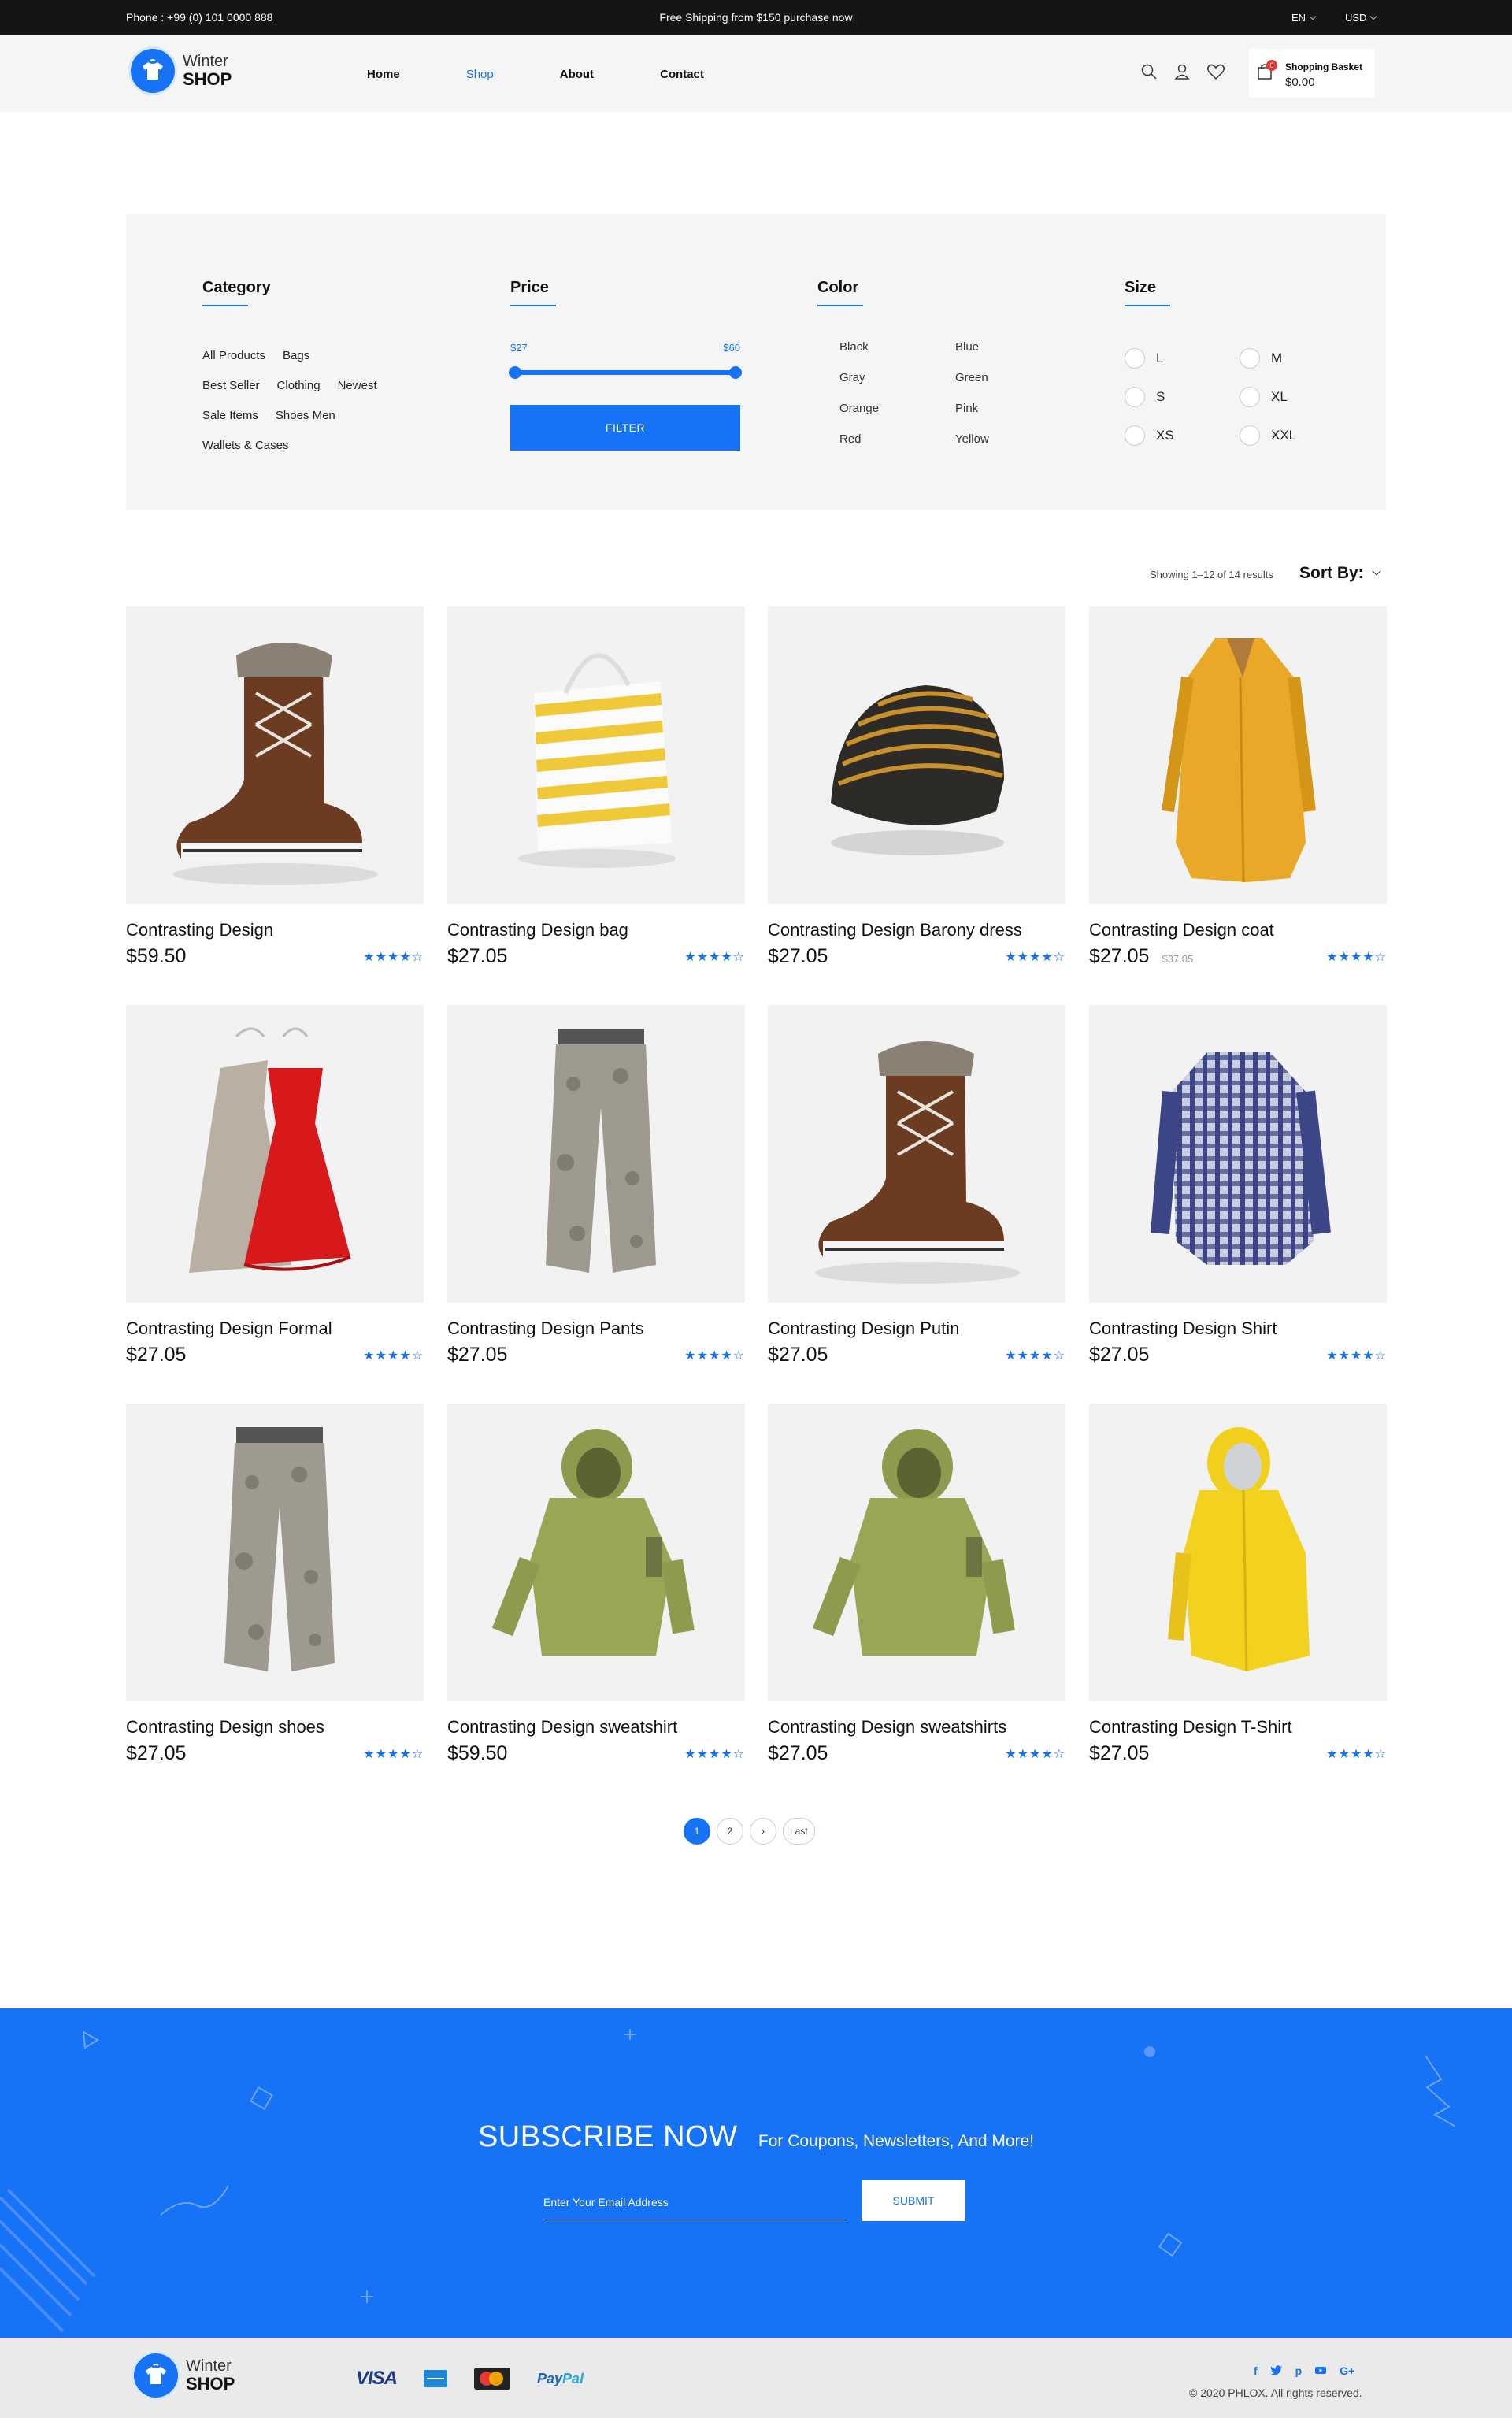 This screenshot has width=1512, height=2418. I want to click on product-name: Contrasting Design Pants, so click(596, 1328).